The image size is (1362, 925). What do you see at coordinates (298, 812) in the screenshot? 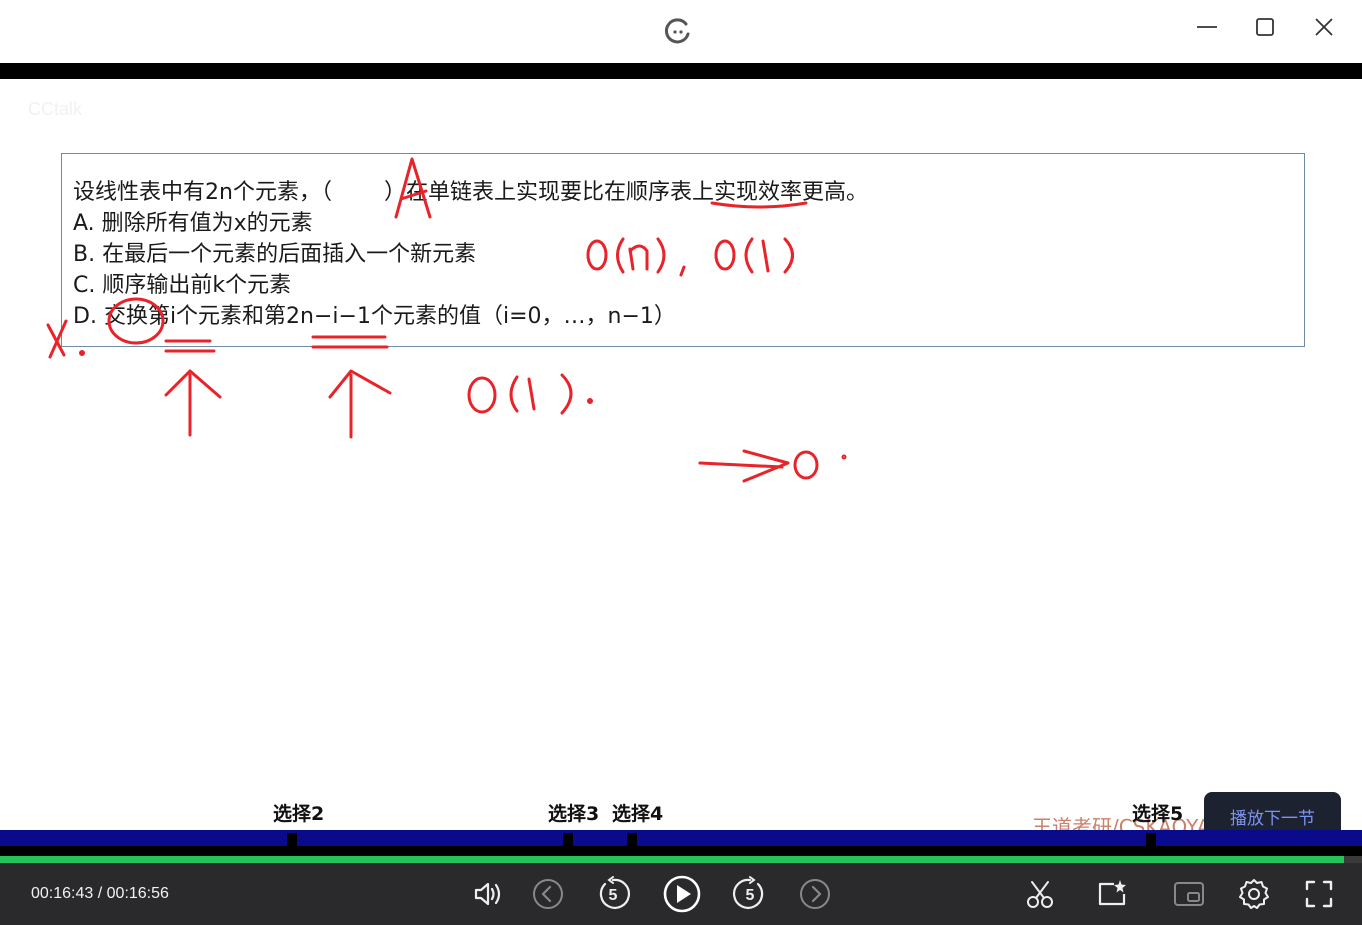
I see `chapter-label-2: 选择2` at bounding box center [298, 812].